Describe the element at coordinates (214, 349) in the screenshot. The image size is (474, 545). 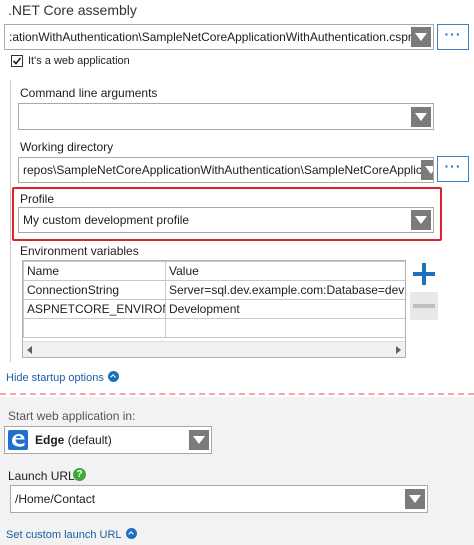
I see `horizontal-scrollbar` at that location.